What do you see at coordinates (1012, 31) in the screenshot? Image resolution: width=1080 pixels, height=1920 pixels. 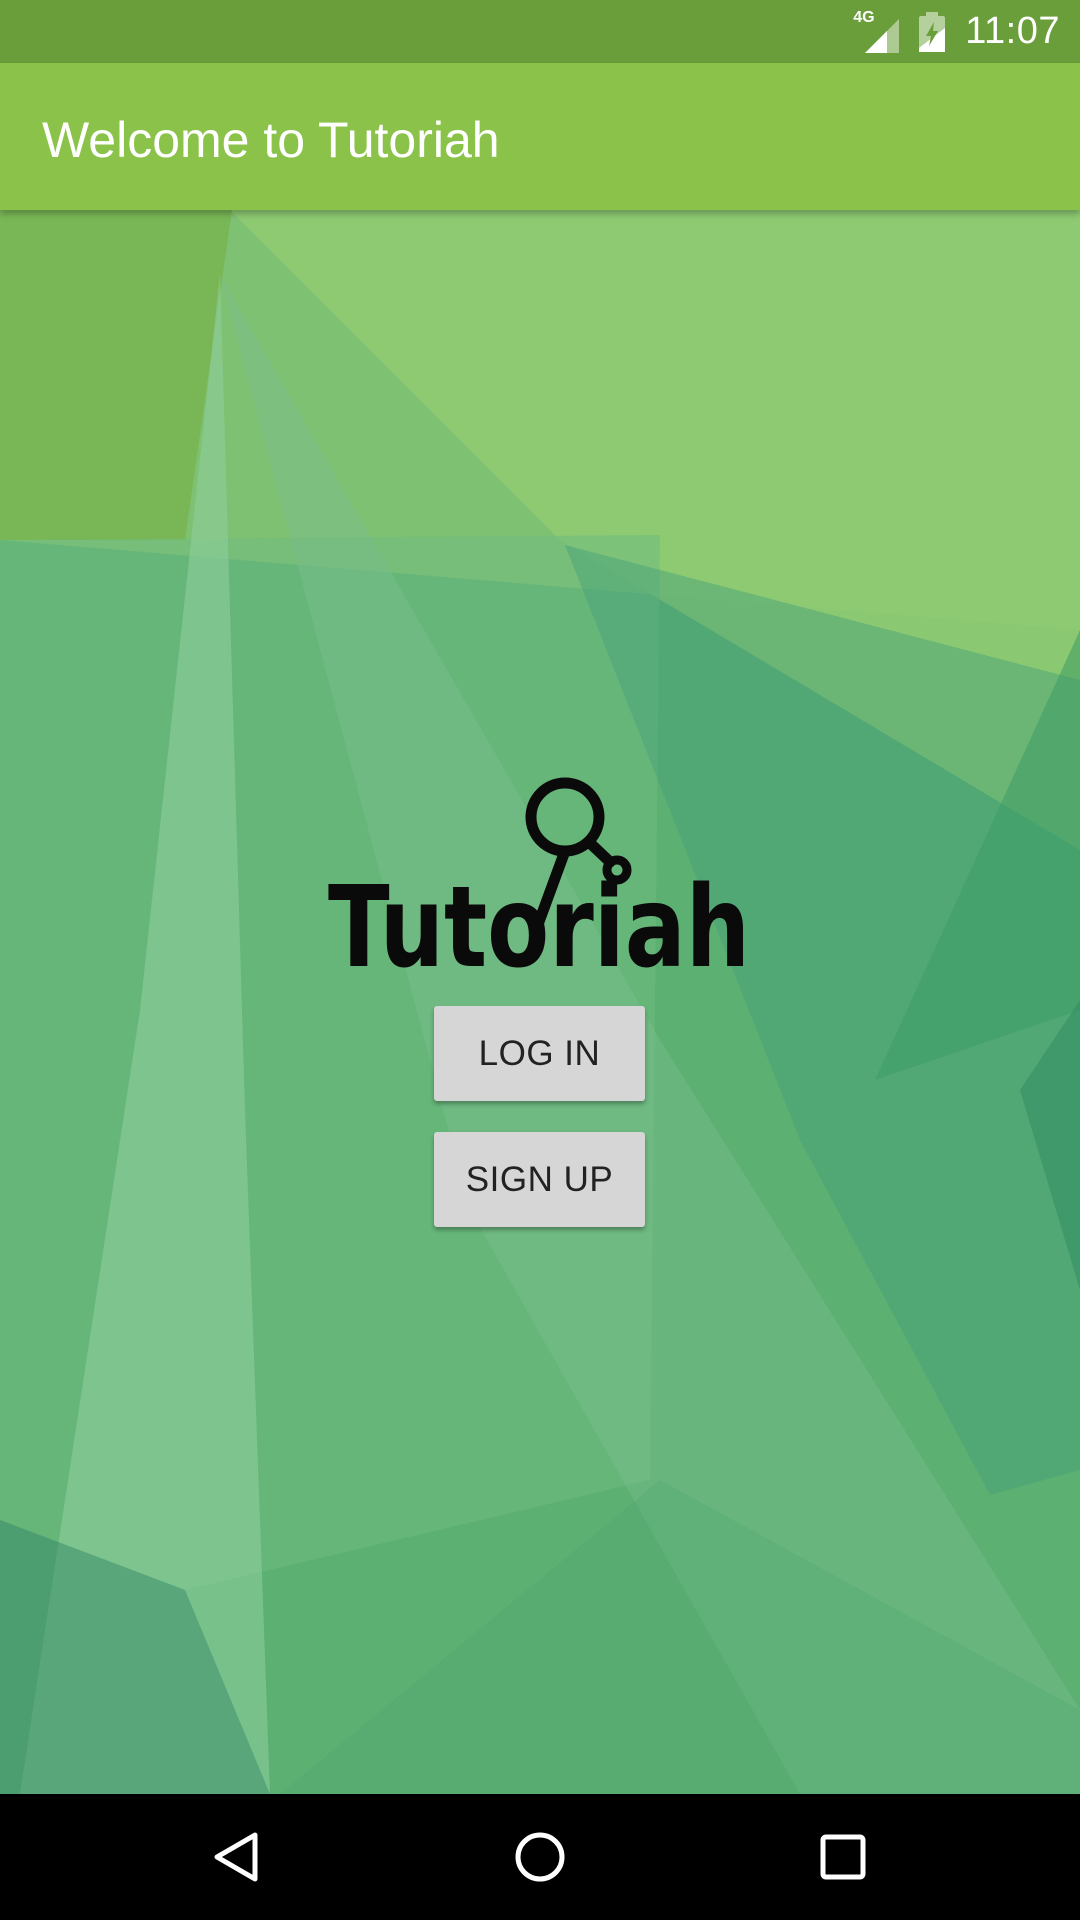 I see `clock: 11:07` at bounding box center [1012, 31].